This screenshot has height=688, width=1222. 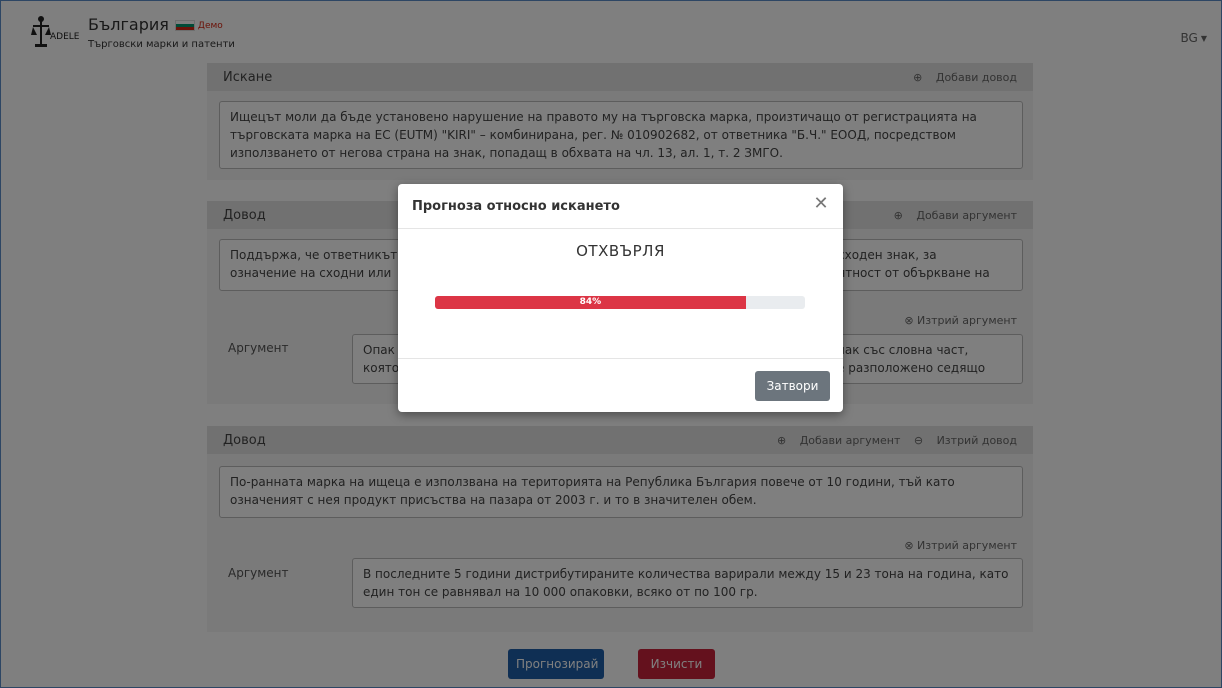 I want to click on modal-header: Прогноза относно искането ✕, so click(x=620, y=206).